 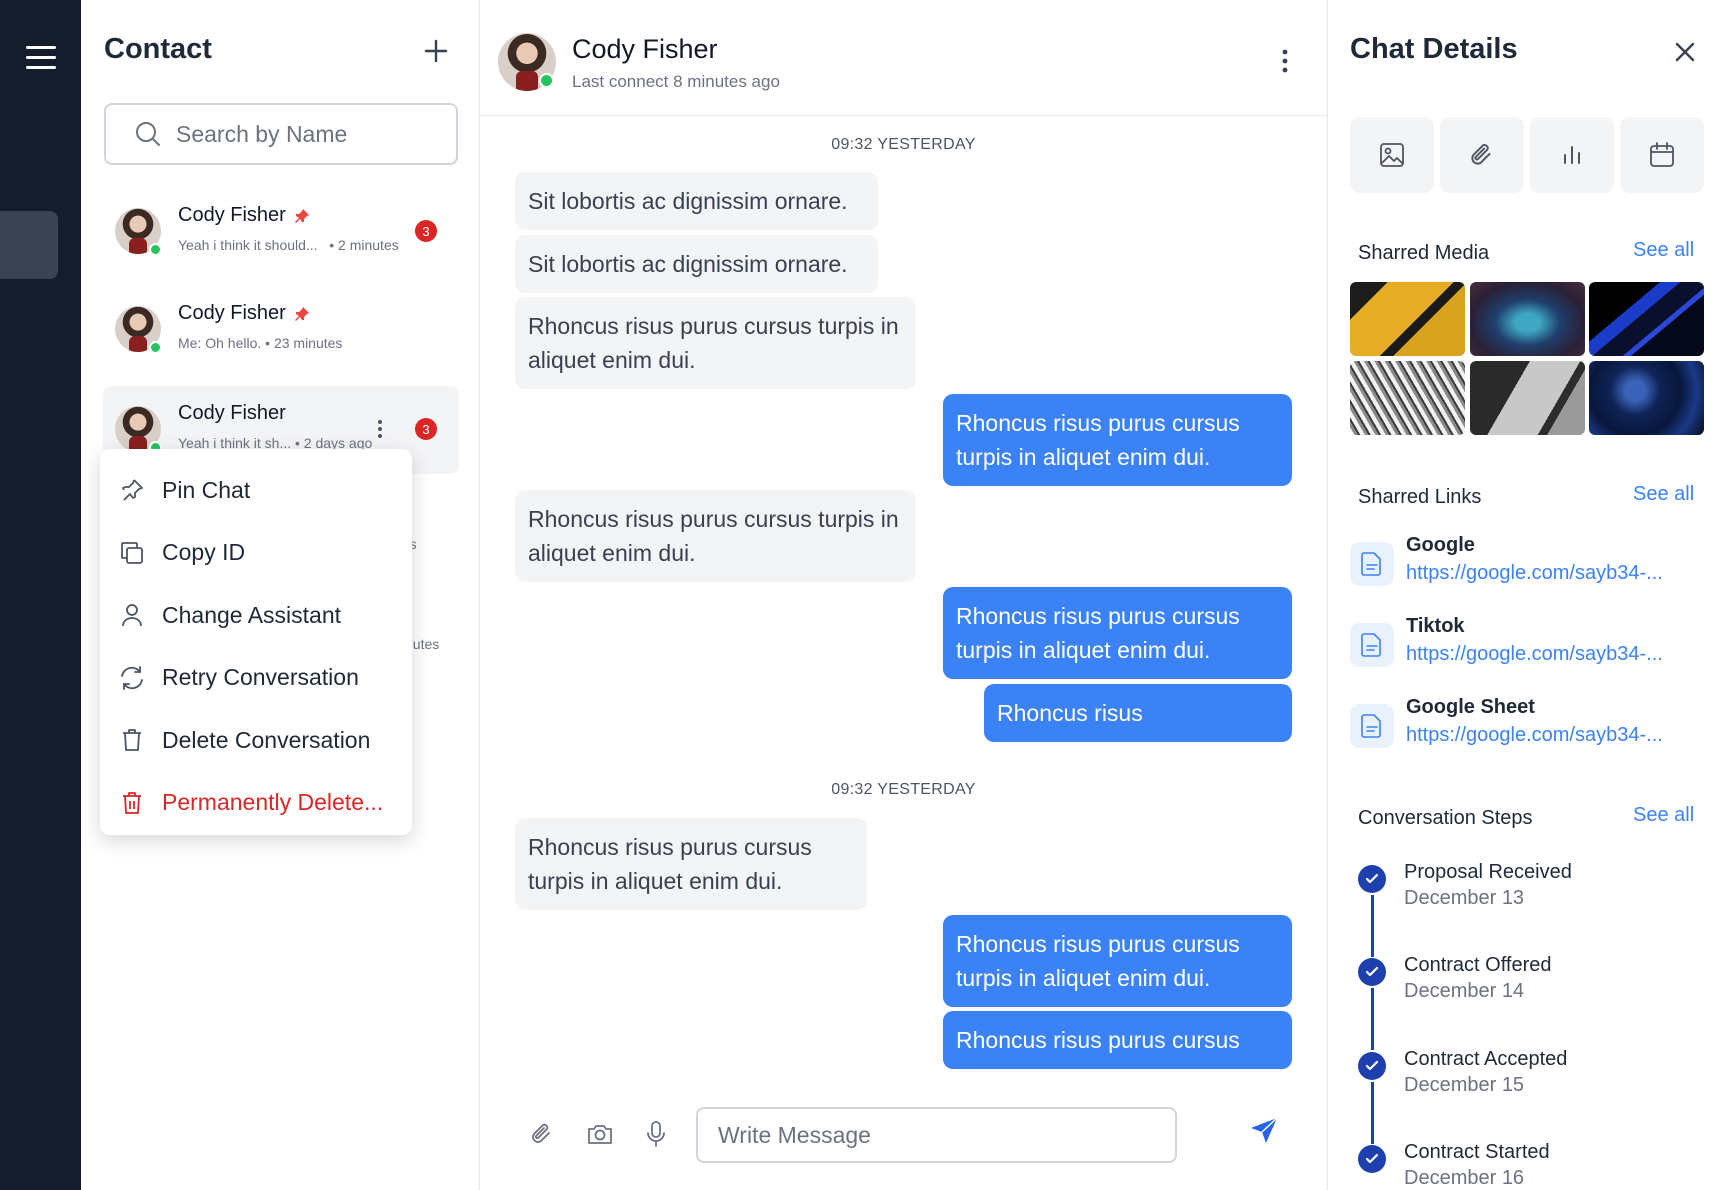 I want to click on calendar-icon, so click(x=1662, y=154).